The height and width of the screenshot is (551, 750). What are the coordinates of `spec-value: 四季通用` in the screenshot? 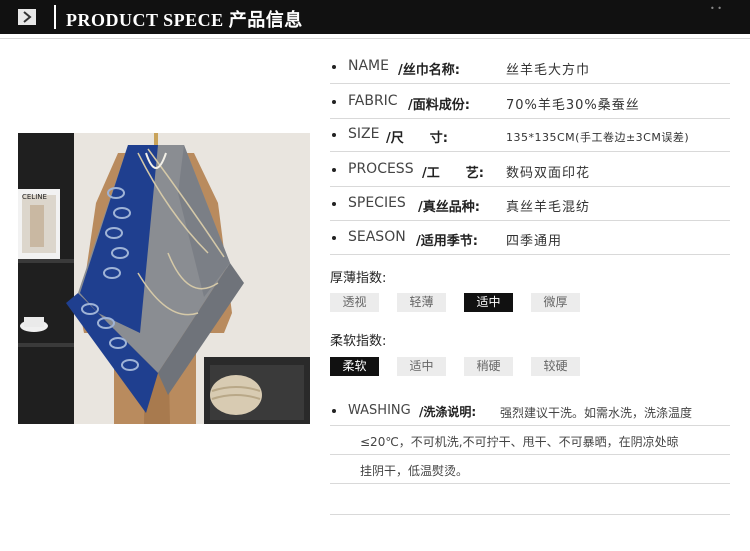 It's located at (534, 241).